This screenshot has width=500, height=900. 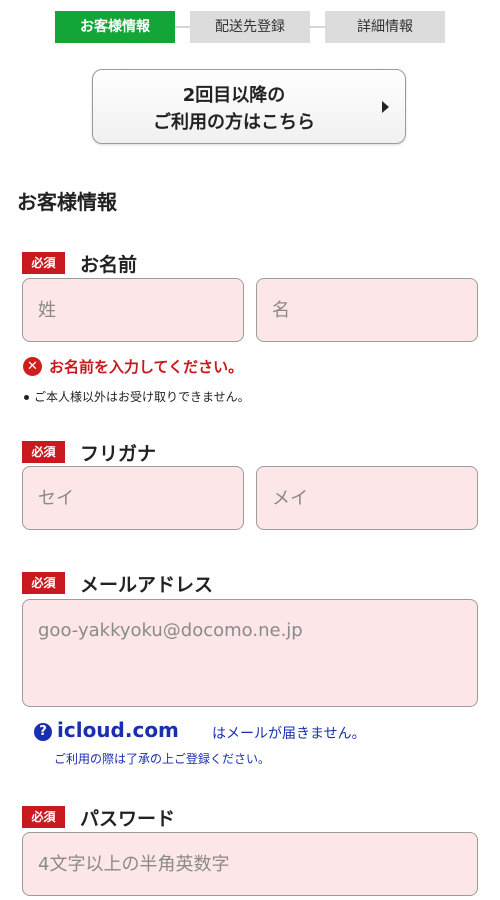 I want to click on returning-user-button: 2回目以降の ご利用の方はこちら, so click(x=249, y=106).